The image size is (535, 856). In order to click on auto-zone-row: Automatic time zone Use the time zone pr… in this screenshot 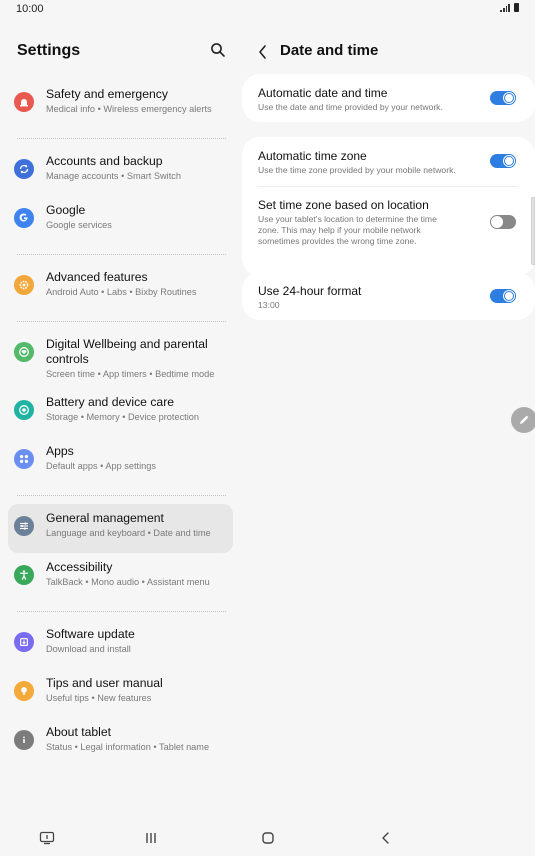, I will do `click(388, 162)`.